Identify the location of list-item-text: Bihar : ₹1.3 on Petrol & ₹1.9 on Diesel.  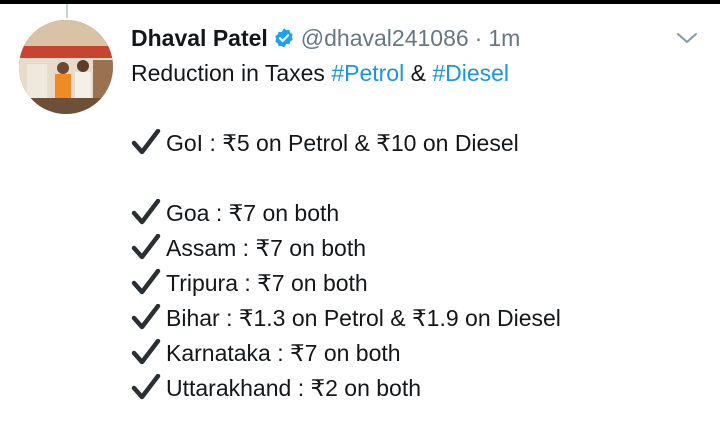
(363, 318).